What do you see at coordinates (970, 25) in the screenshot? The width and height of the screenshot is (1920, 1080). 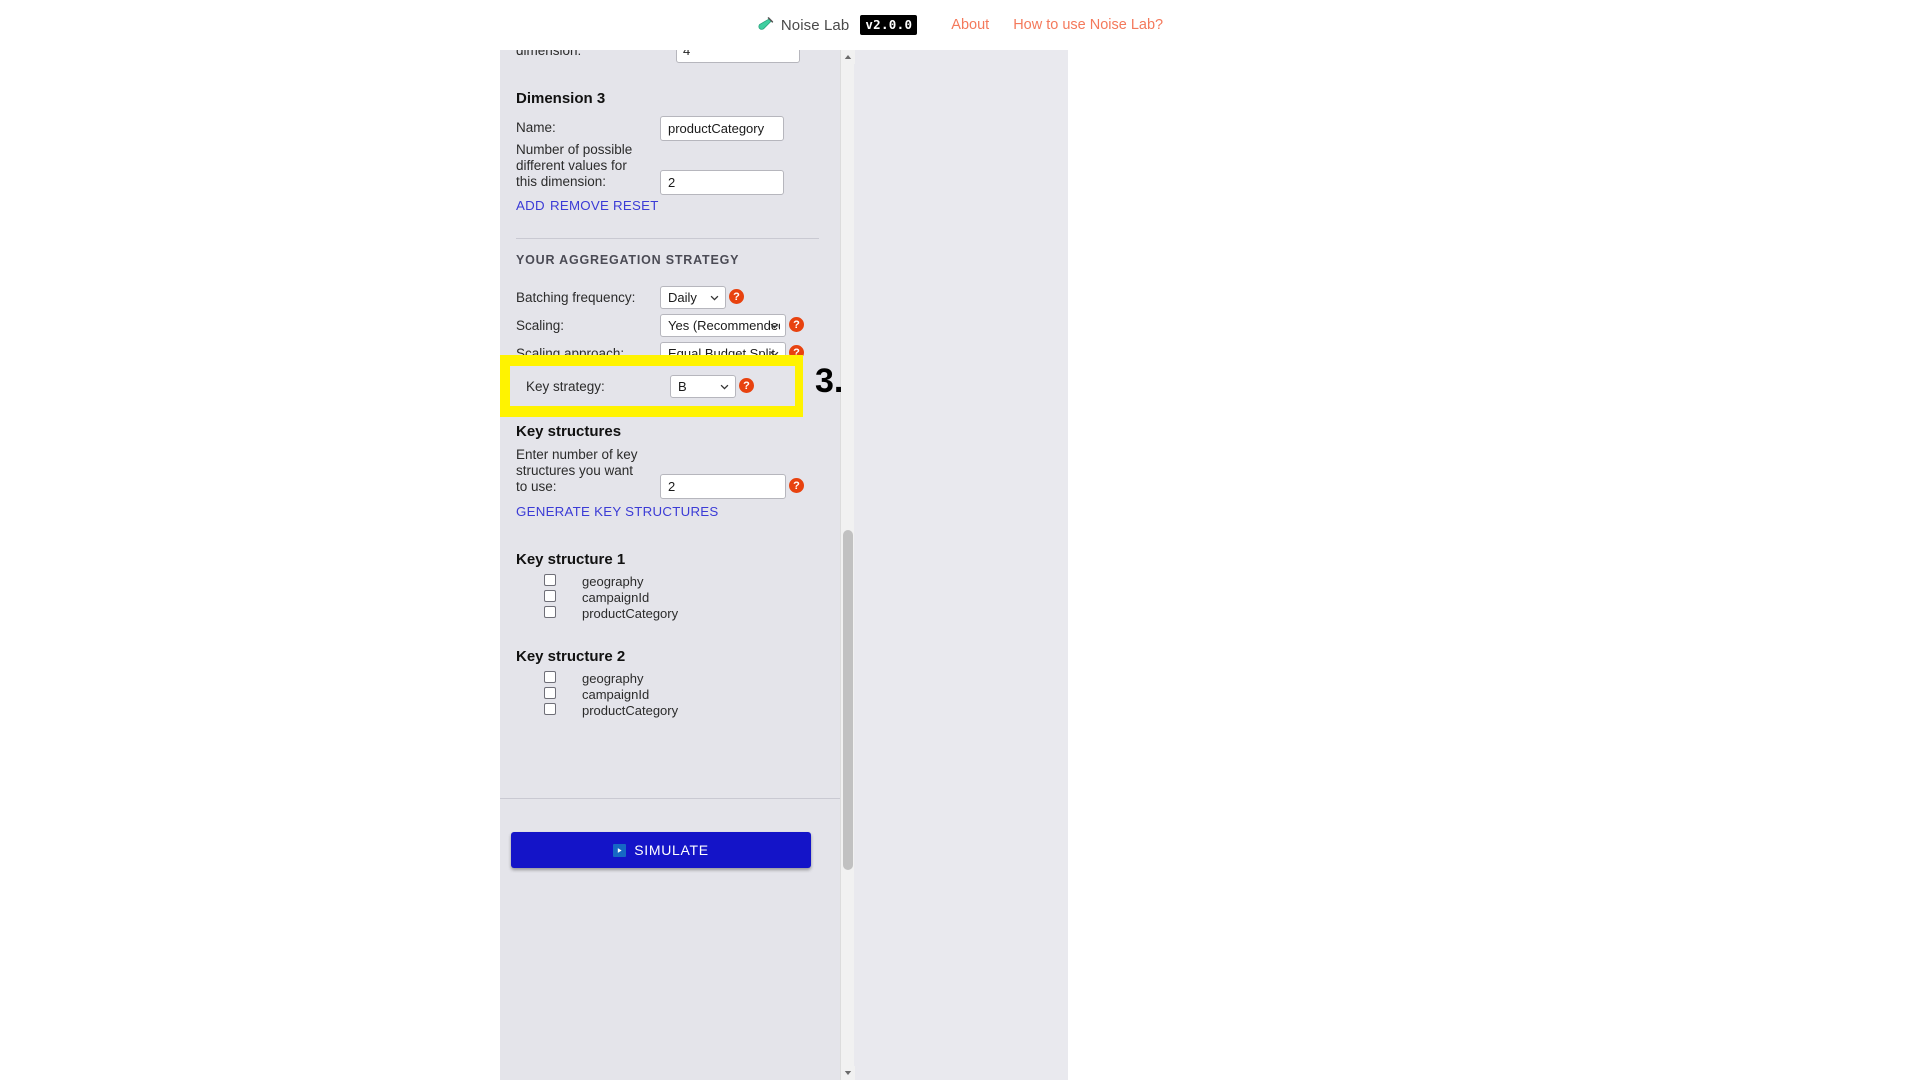 I see `nav-link-about: About` at bounding box center [970, 25].